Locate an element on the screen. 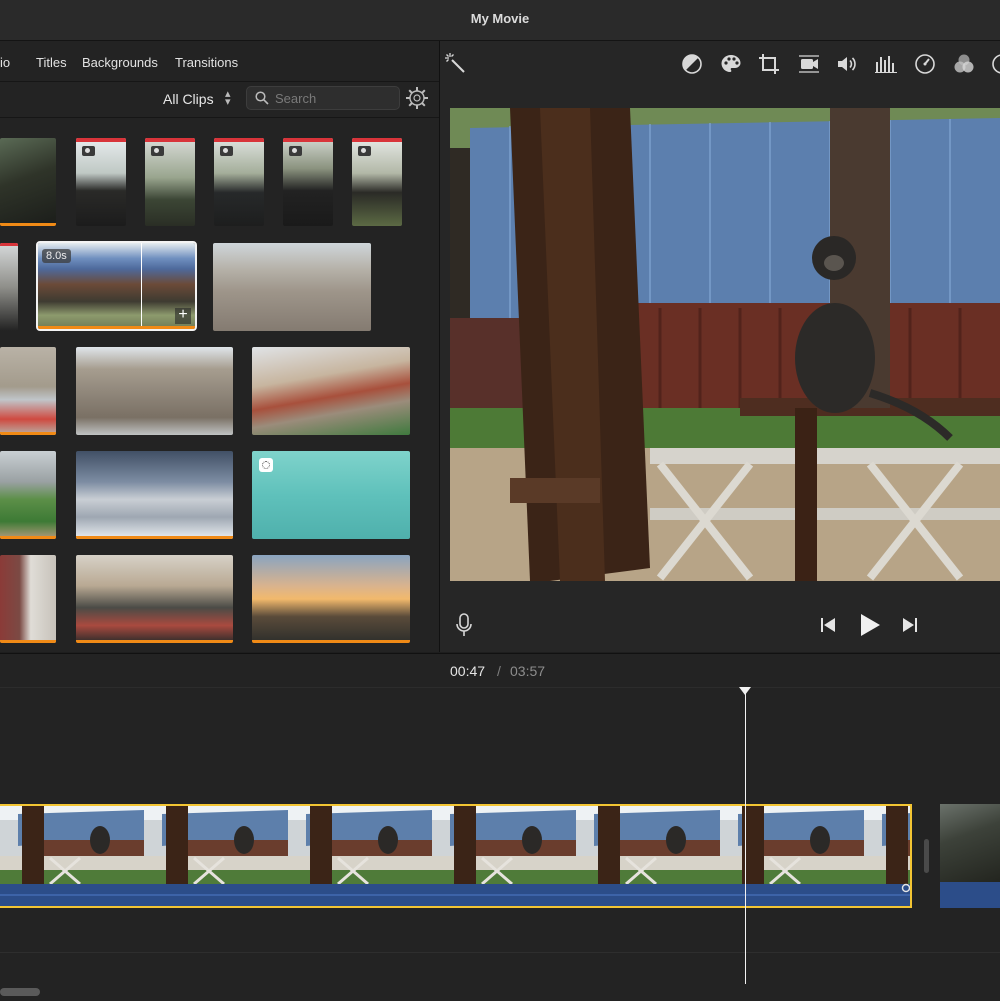 The image size is (1000, 1001). tab-audio: io is located at coordinates (5, 62).